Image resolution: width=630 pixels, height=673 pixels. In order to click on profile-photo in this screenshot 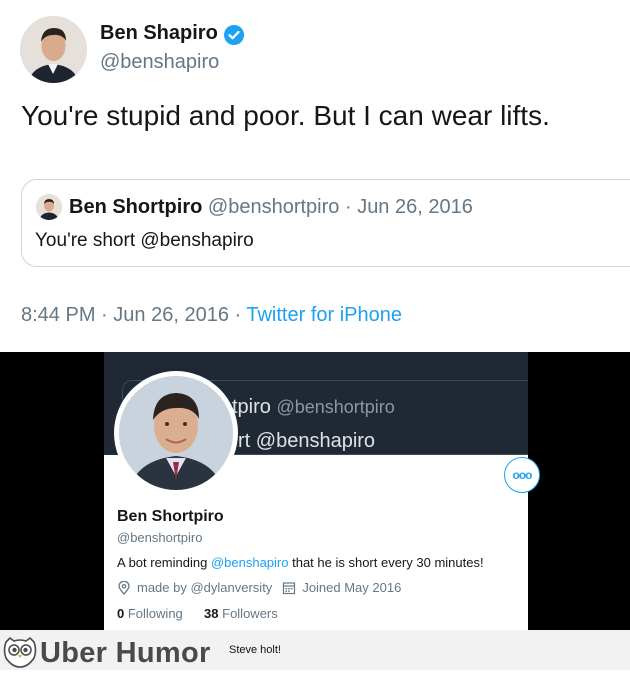, I will do `click(176, 433)`.